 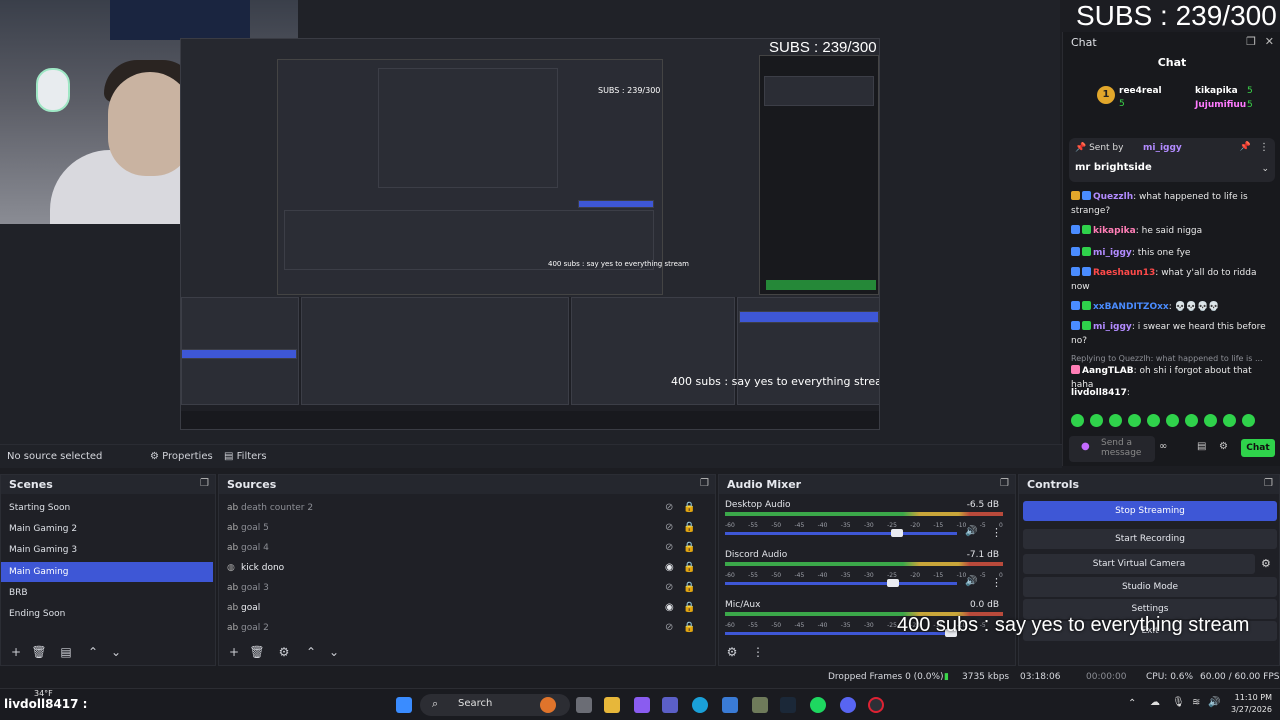 What do you see at coordinates (1269, 41) in the screenshot?
I see `close-icon: ✕` at bounding box center [1269, 41].